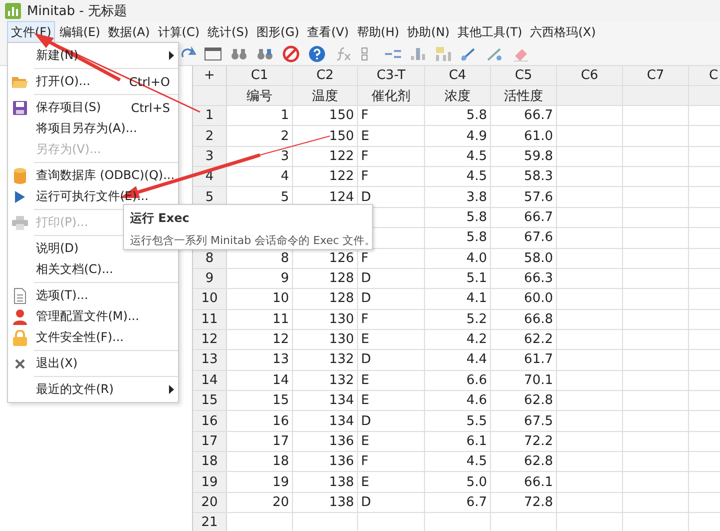 The width and height of the screenshot is (720, 531). What do you see at coordinates (210, 421) in the screenshot?
I see `row-number: 16` at bounding box center [210, 421].